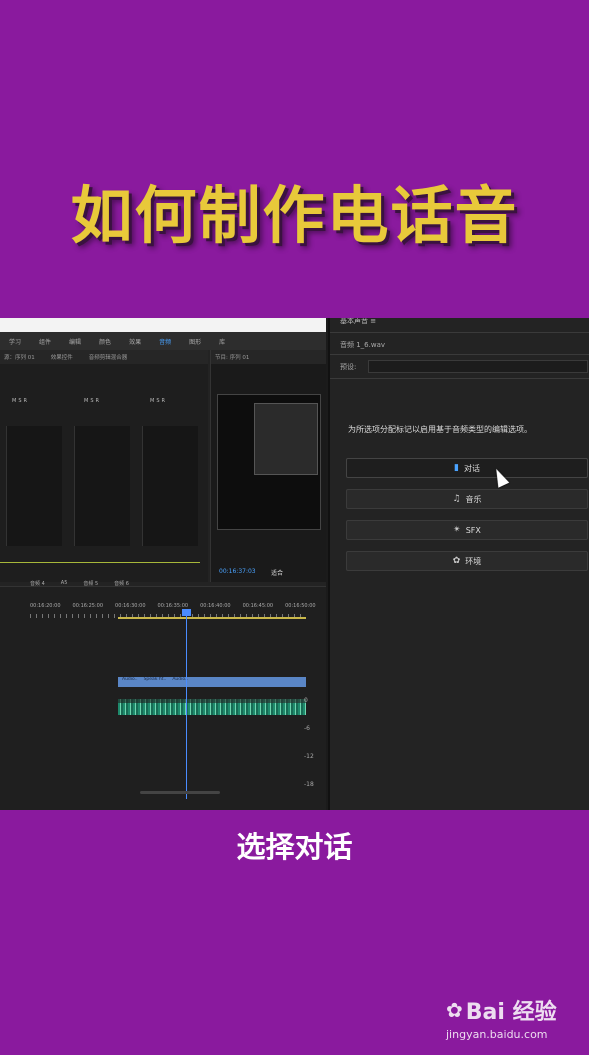 The image size is (589, 1055). Describe the element at coordinates (195, 341) in the screenshot. I see `workspace-tab: 图形` at that location.